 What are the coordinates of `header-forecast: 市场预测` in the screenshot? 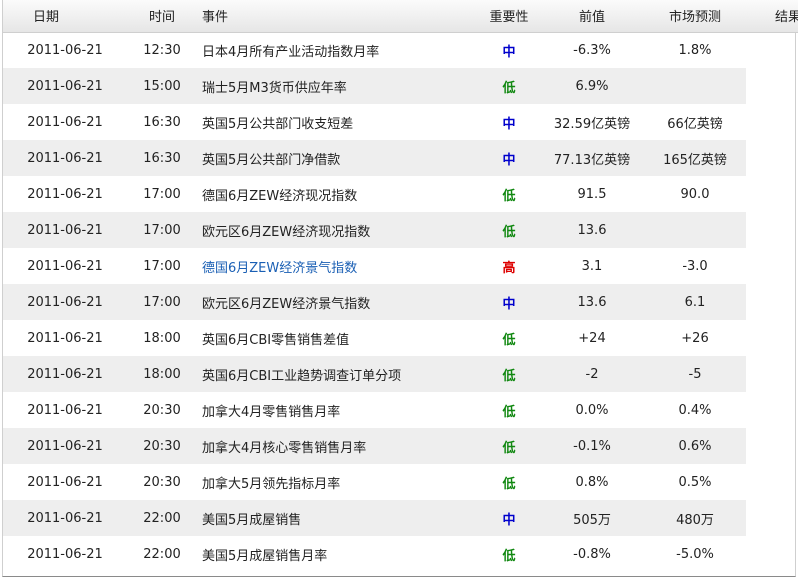 It's located at (695, 16).